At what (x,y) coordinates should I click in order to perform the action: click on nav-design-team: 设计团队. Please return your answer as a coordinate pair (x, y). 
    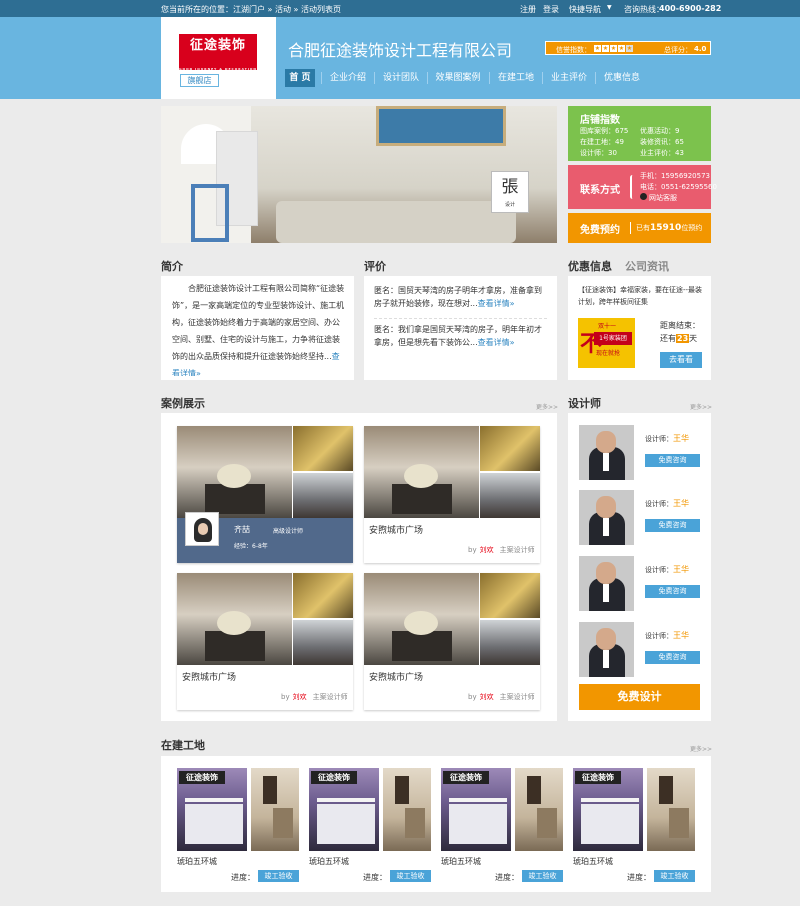
    Looking at the image, I should click on (401, 78).